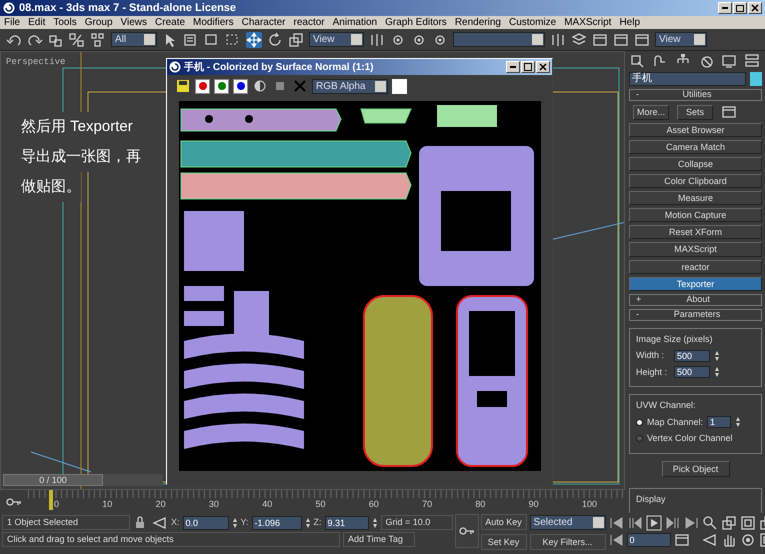 This screenshot has width=765, height=554. What do you see at coordinates (466, 531) in the screenshot?
I see `set-key-mode-button` at bounding box center [466, 531].